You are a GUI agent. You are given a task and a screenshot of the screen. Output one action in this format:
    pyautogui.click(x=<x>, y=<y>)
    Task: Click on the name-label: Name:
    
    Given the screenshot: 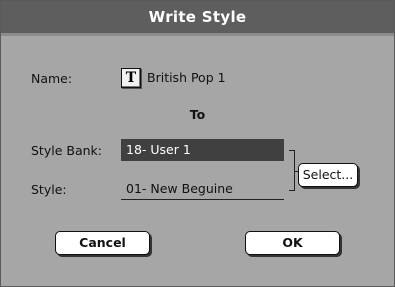 What is the action you would take?
    pyautogui.click(x=52, y=78)
    